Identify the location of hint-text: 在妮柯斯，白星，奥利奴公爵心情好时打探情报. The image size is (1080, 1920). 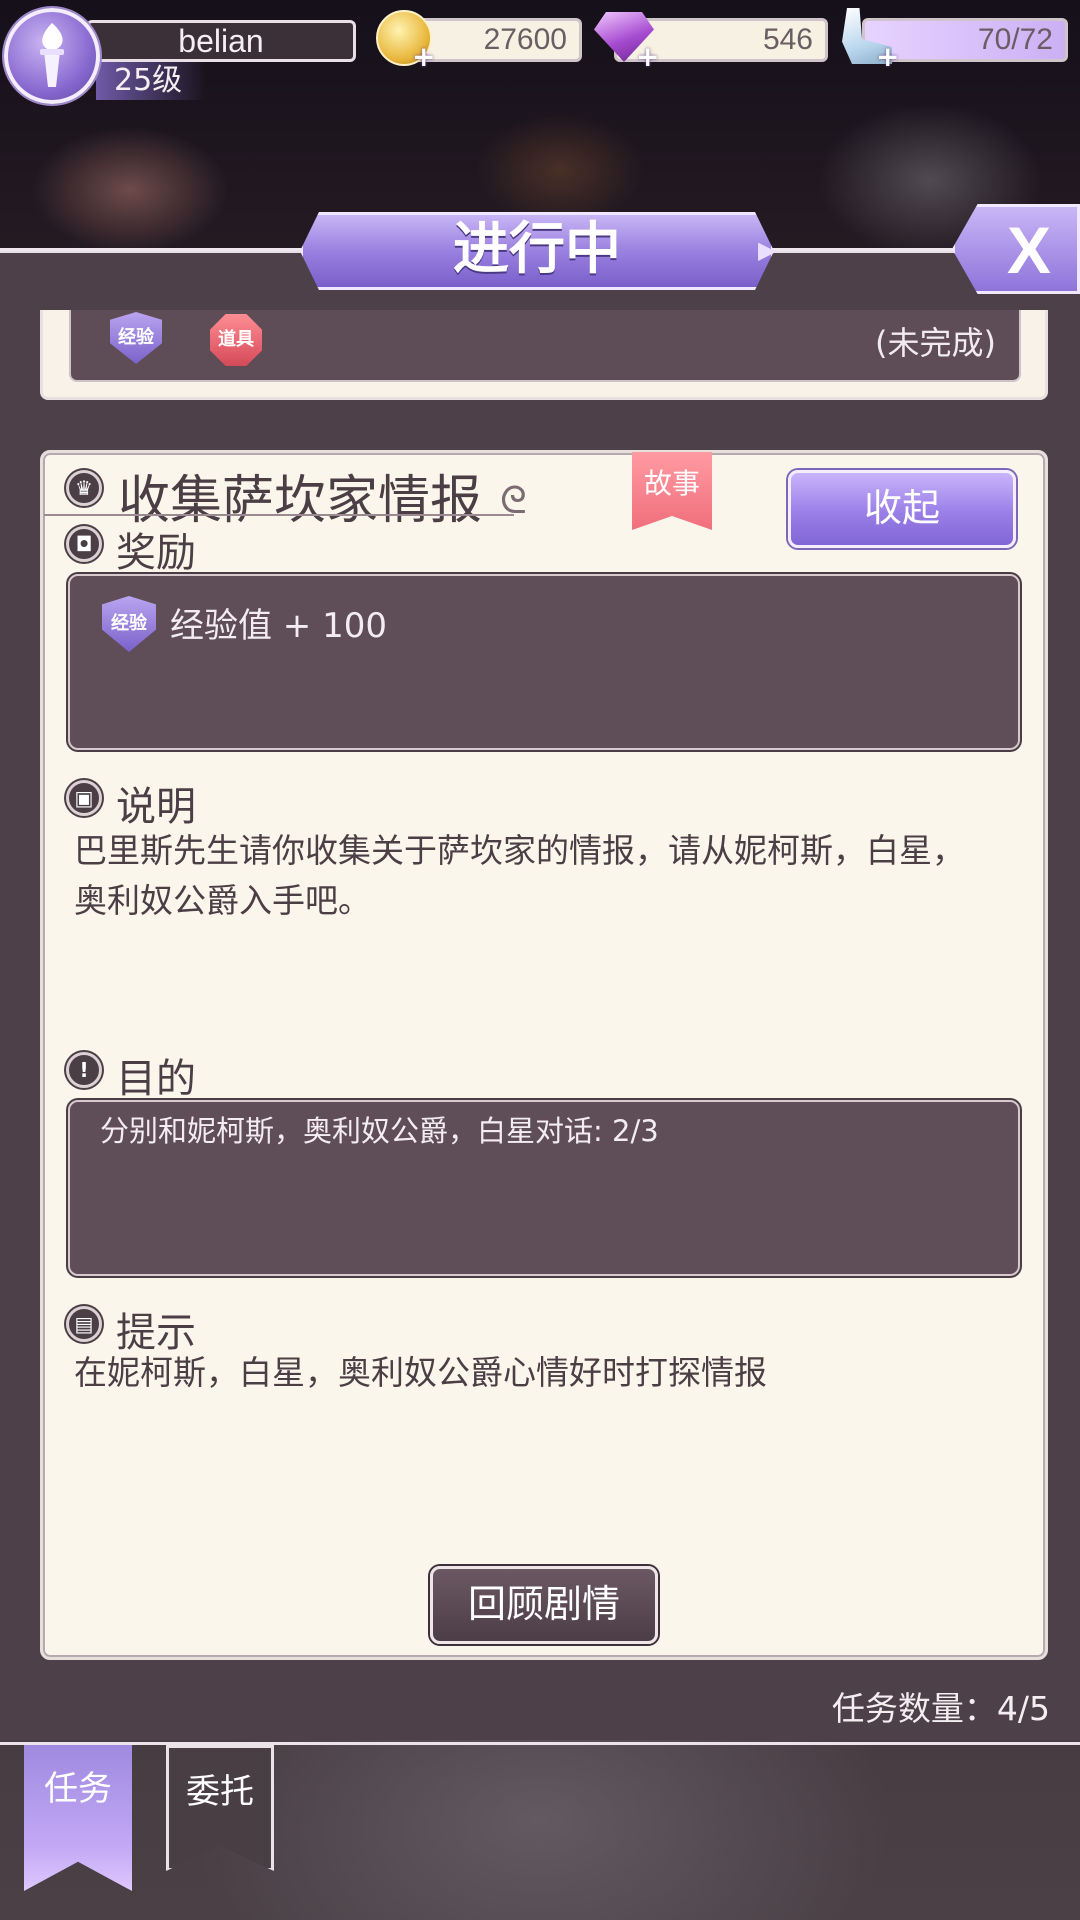
(420, 1372).